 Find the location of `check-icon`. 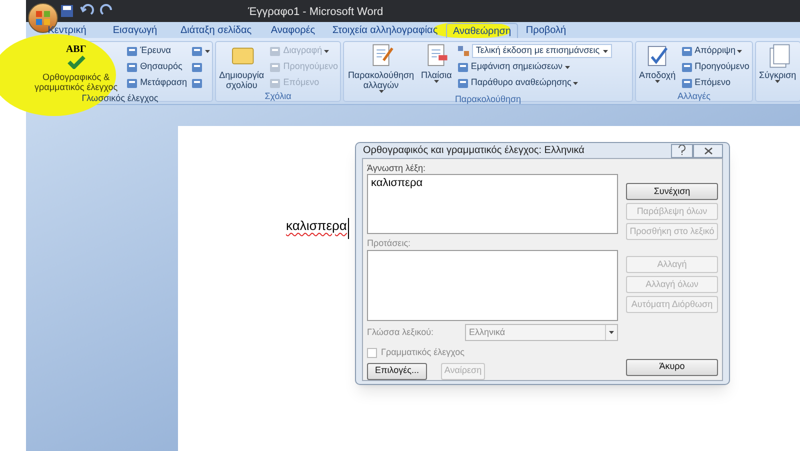

check-icon is located at coordinates (76, 62).